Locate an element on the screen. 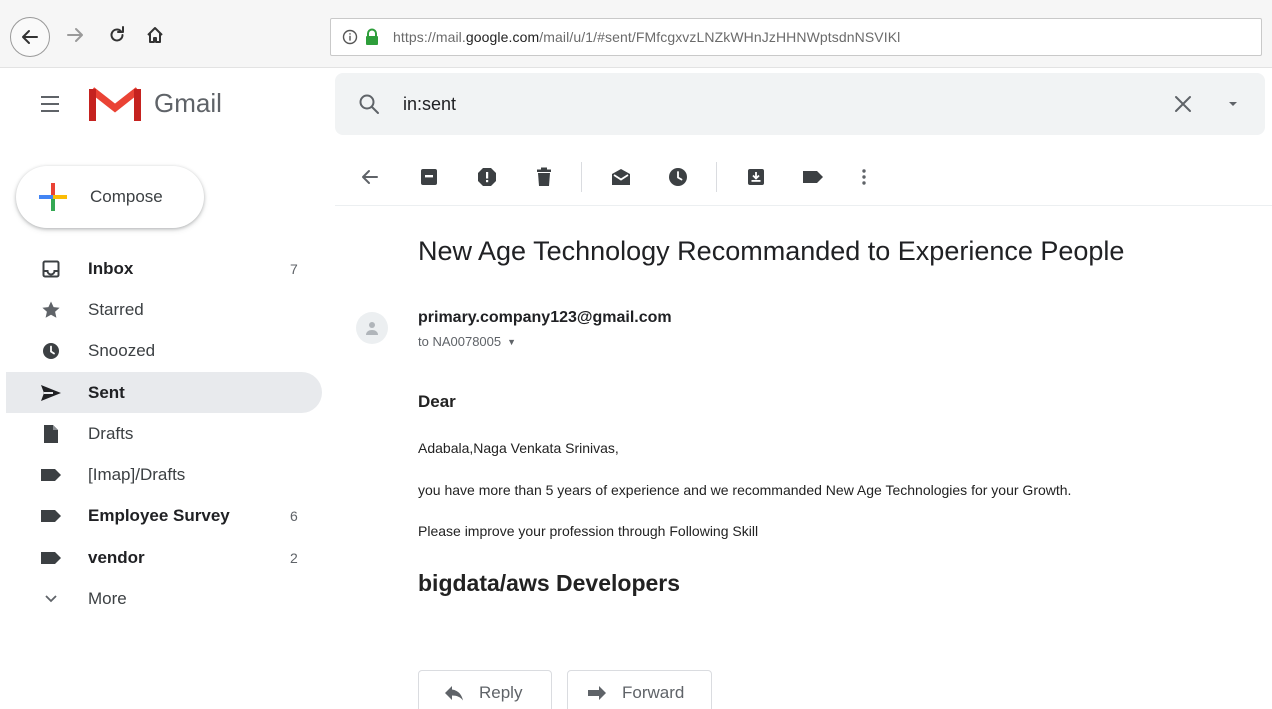 The height and width of the screenshot is (709, 1272). trash-icon is located at coordinates (544, 176).